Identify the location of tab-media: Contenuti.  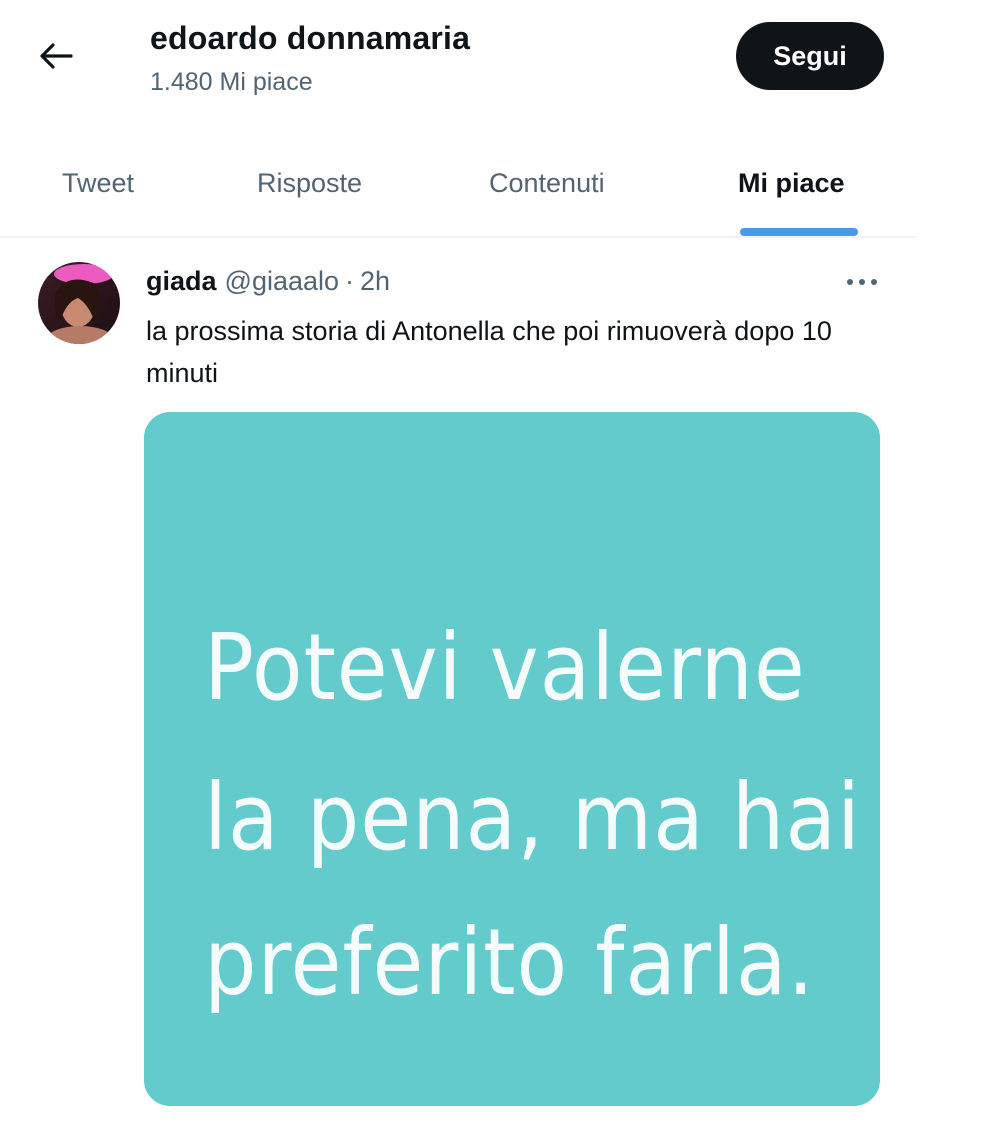
(547, 188).